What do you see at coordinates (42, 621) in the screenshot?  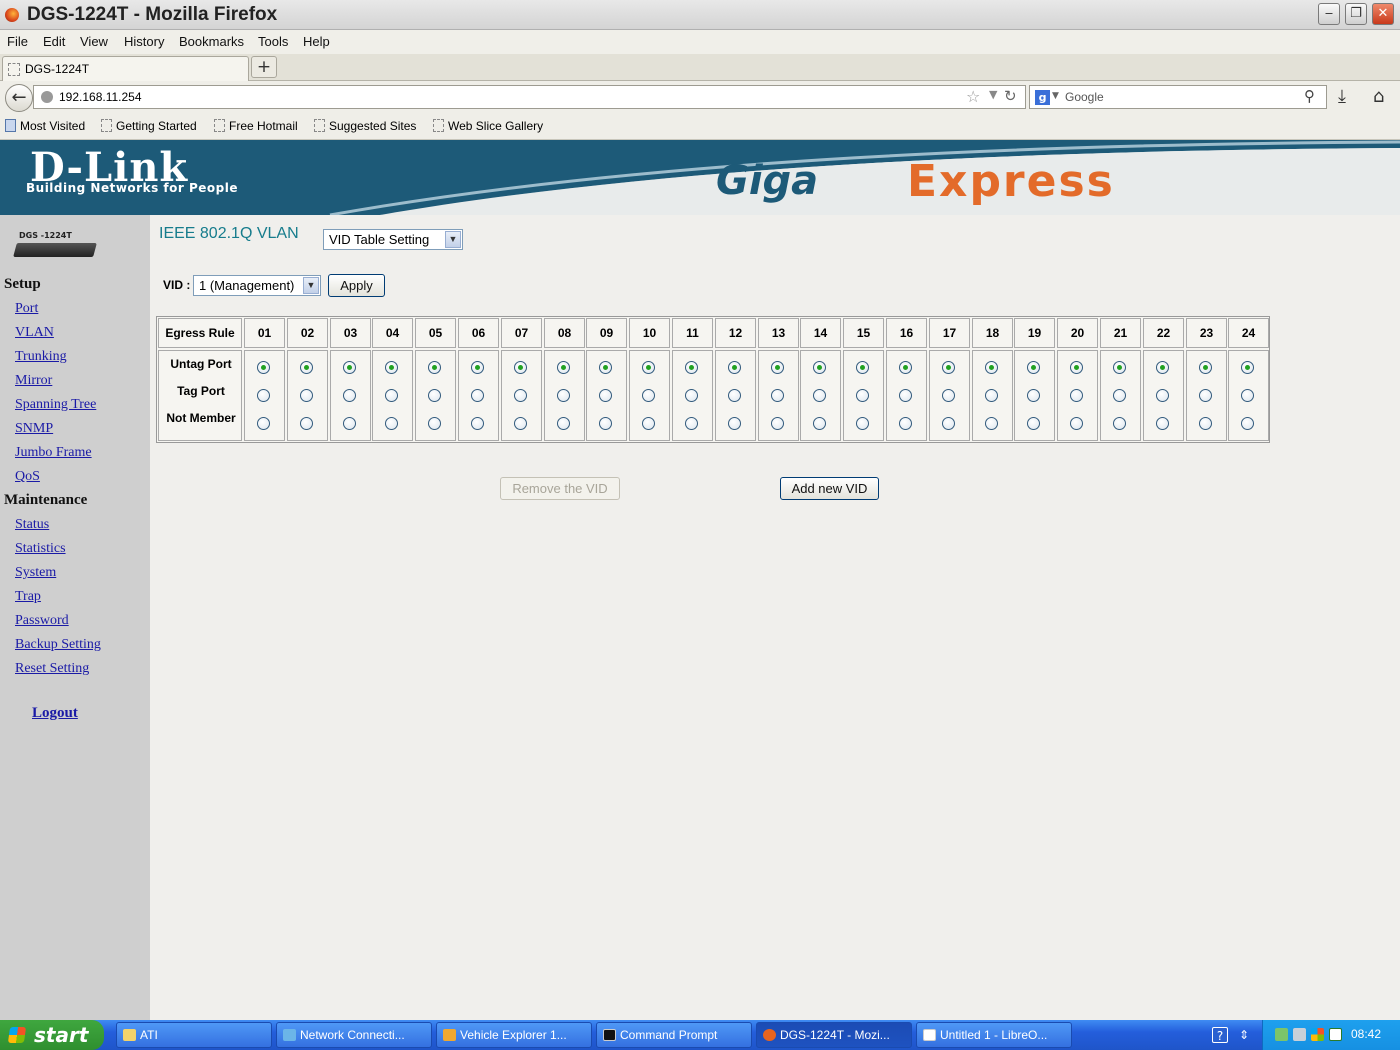 I see `sidebar-link-password: Password` at bounding box center [42, 621].